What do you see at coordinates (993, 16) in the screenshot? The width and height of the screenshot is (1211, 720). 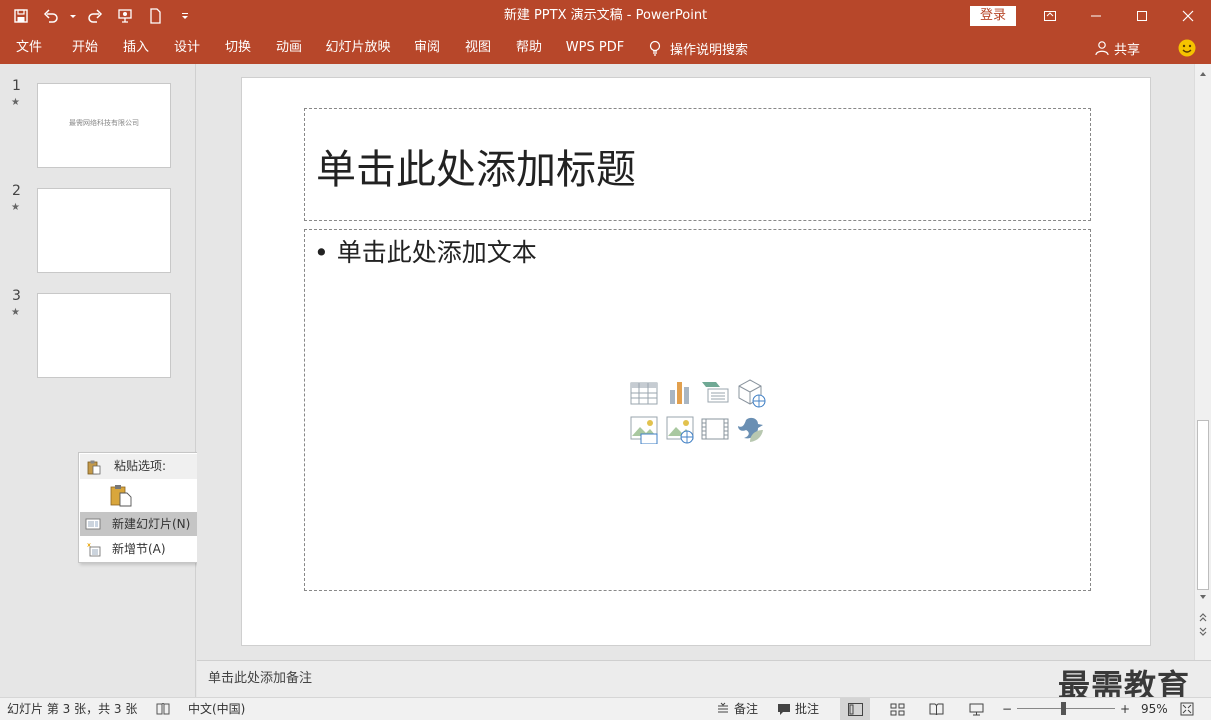 I see `login-button: 登录` at bounding box center [993, 16].